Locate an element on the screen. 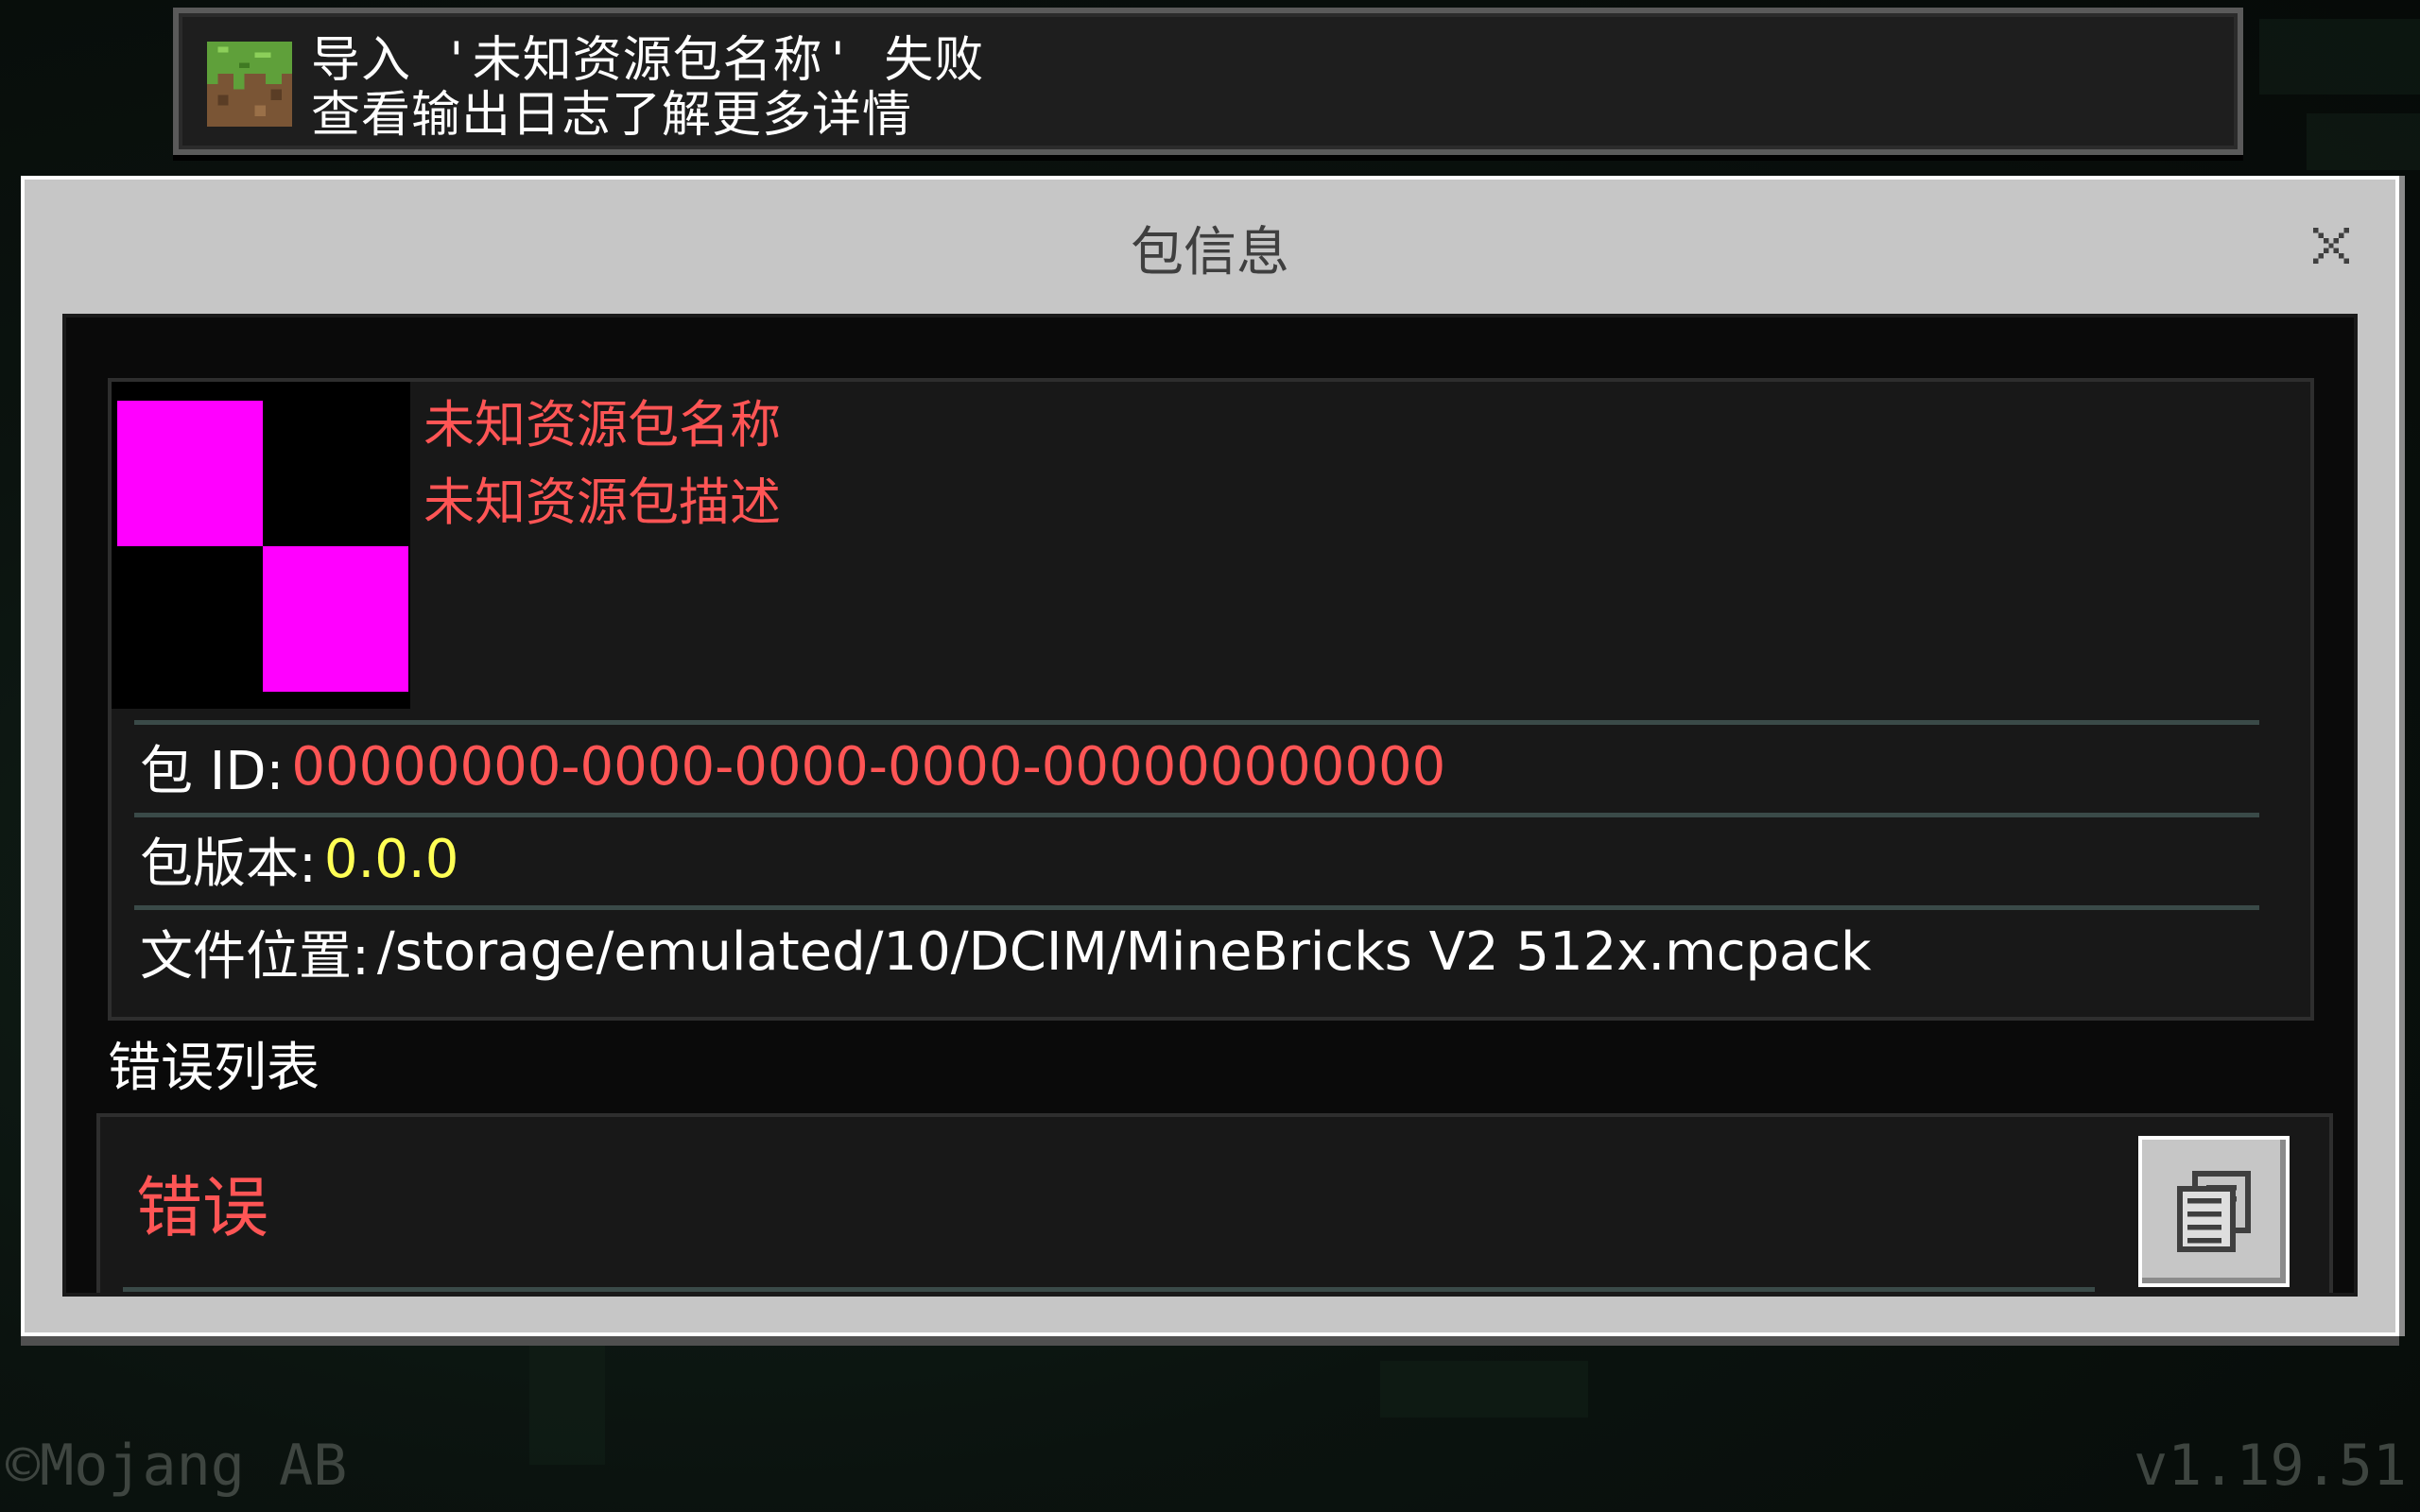 Image resolution: width=2420 pixels, height=1512 pixels. toast-message: 查看输出日志了解更多详情 is located at coordinates (612, 115).